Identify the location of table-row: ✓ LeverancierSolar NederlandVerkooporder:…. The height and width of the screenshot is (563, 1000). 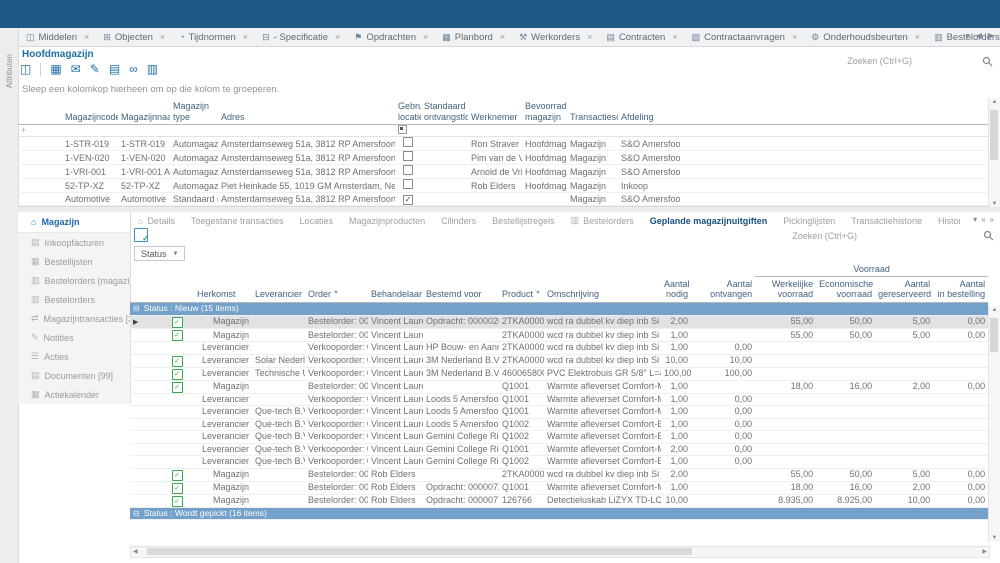
(559, 361).